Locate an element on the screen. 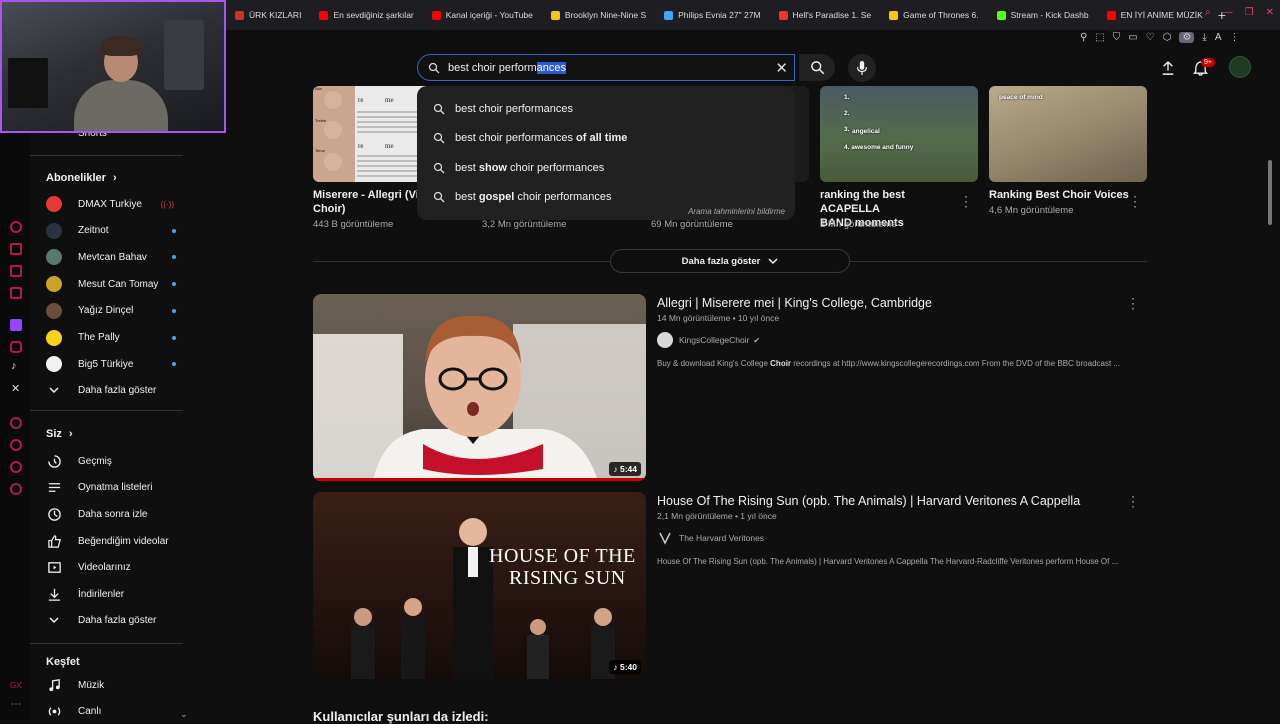 The width and height of the screenshot is (1280, 724). sidebar-subscription: DMAX Turkiye ((·)) is located at coordinates (116, 204).